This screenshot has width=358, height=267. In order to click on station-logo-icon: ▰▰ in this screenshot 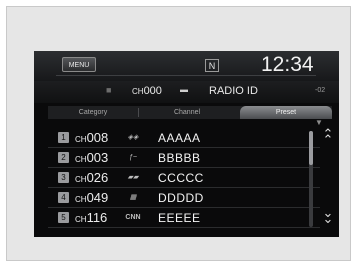, I will do `click(133, 177)`.